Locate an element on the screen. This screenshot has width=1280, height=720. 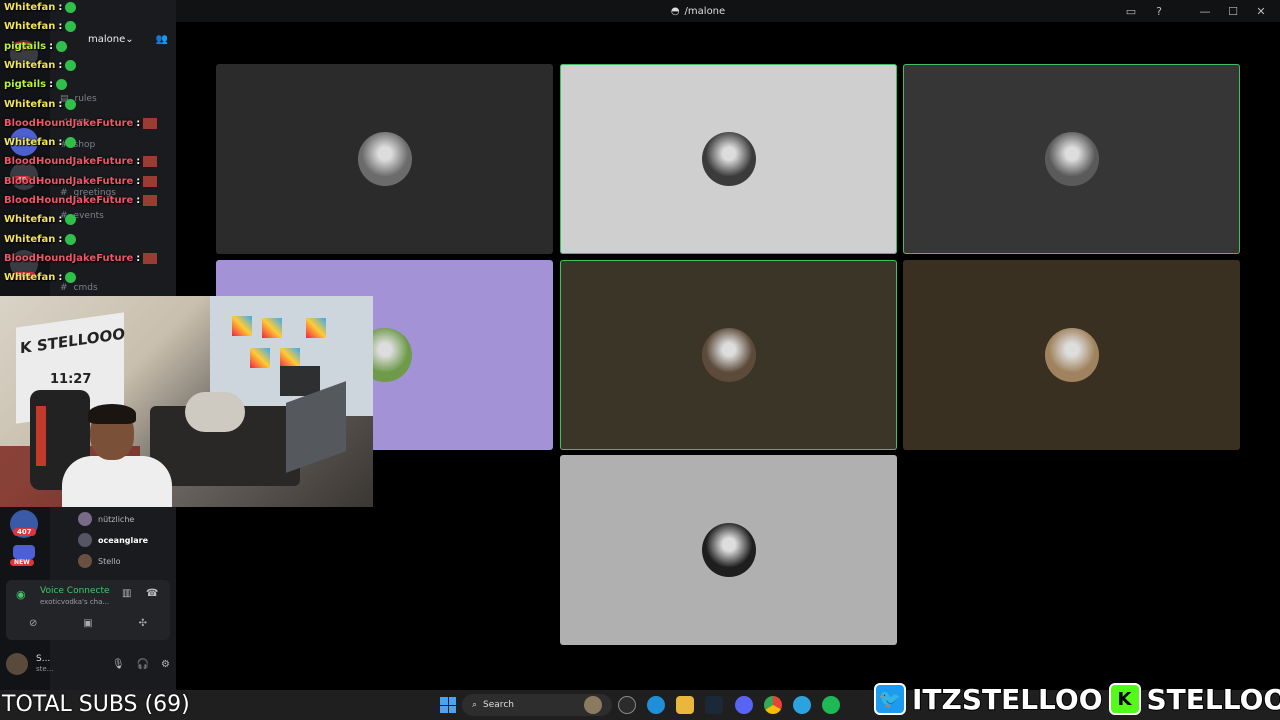
voice-status: Voice Connecte is located at coordinates (75, 591).